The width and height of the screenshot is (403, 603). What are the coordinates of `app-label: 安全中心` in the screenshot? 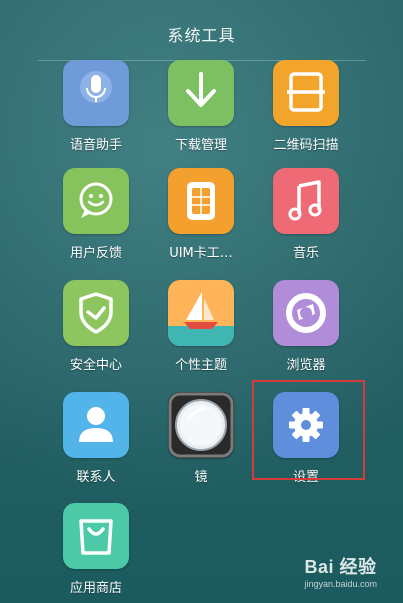 It's located at (95, 365).